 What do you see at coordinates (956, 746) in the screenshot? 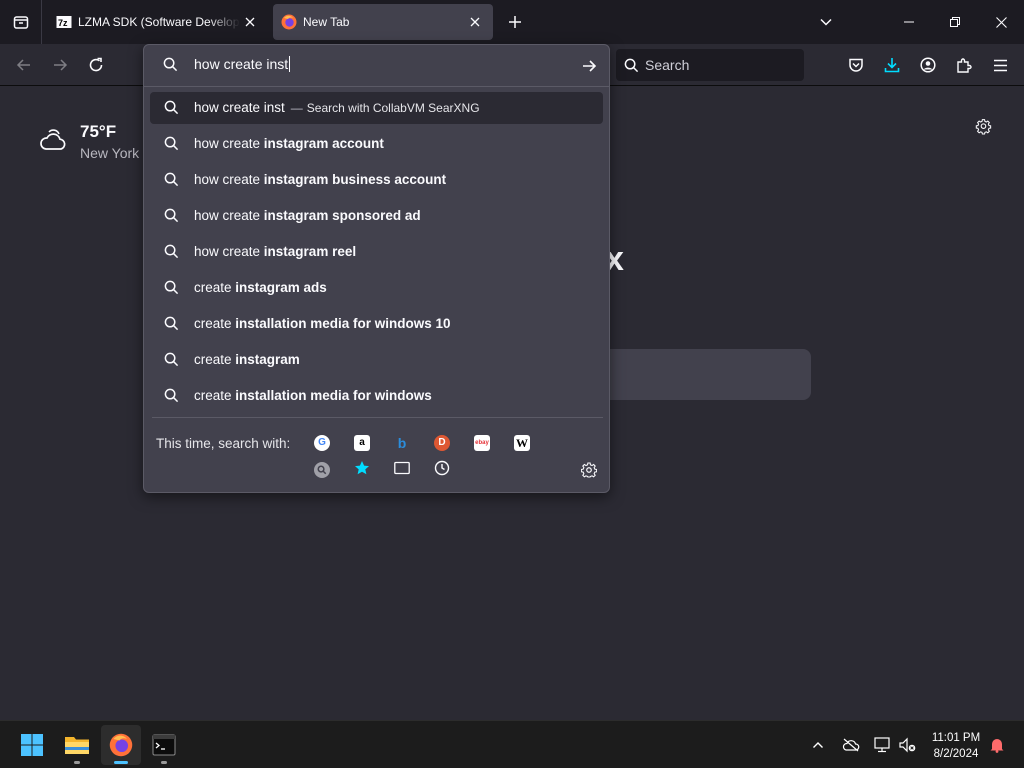
I see `clock: 11:01 PM 8/2/2024` at bounding box center [956, 746].